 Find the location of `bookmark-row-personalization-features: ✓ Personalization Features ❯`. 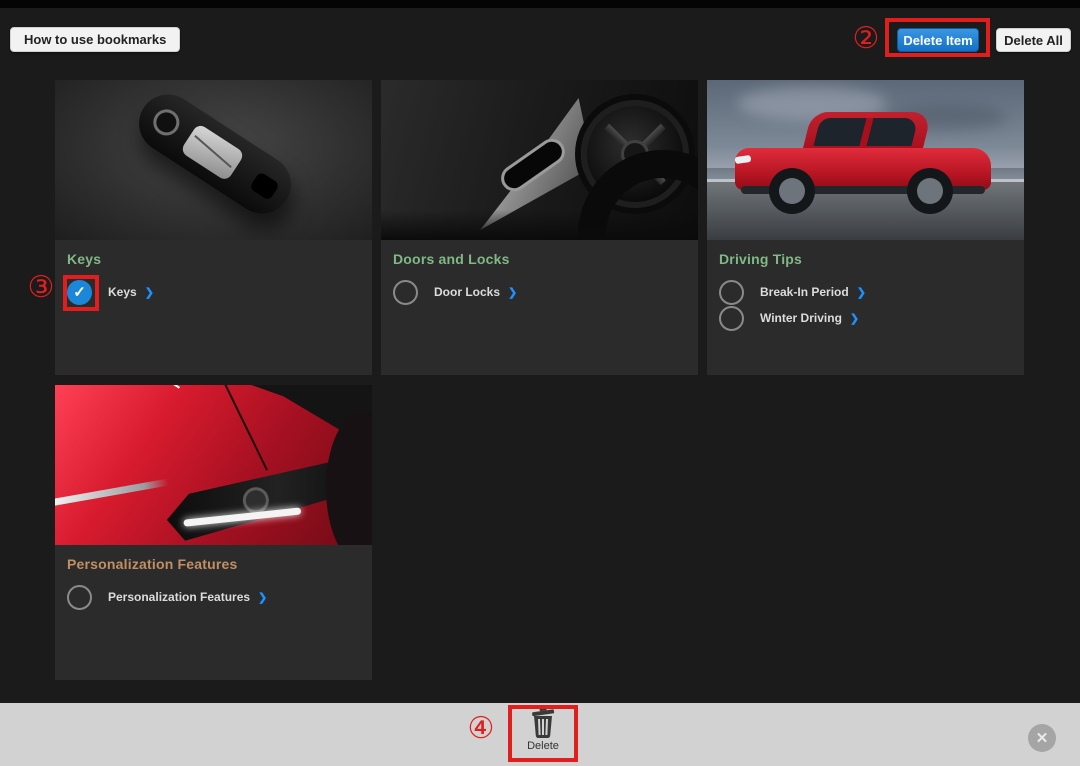

bookmark-row-personalization-features: ✓ Personalization Features ❯ is located at coordinates (213, 597).